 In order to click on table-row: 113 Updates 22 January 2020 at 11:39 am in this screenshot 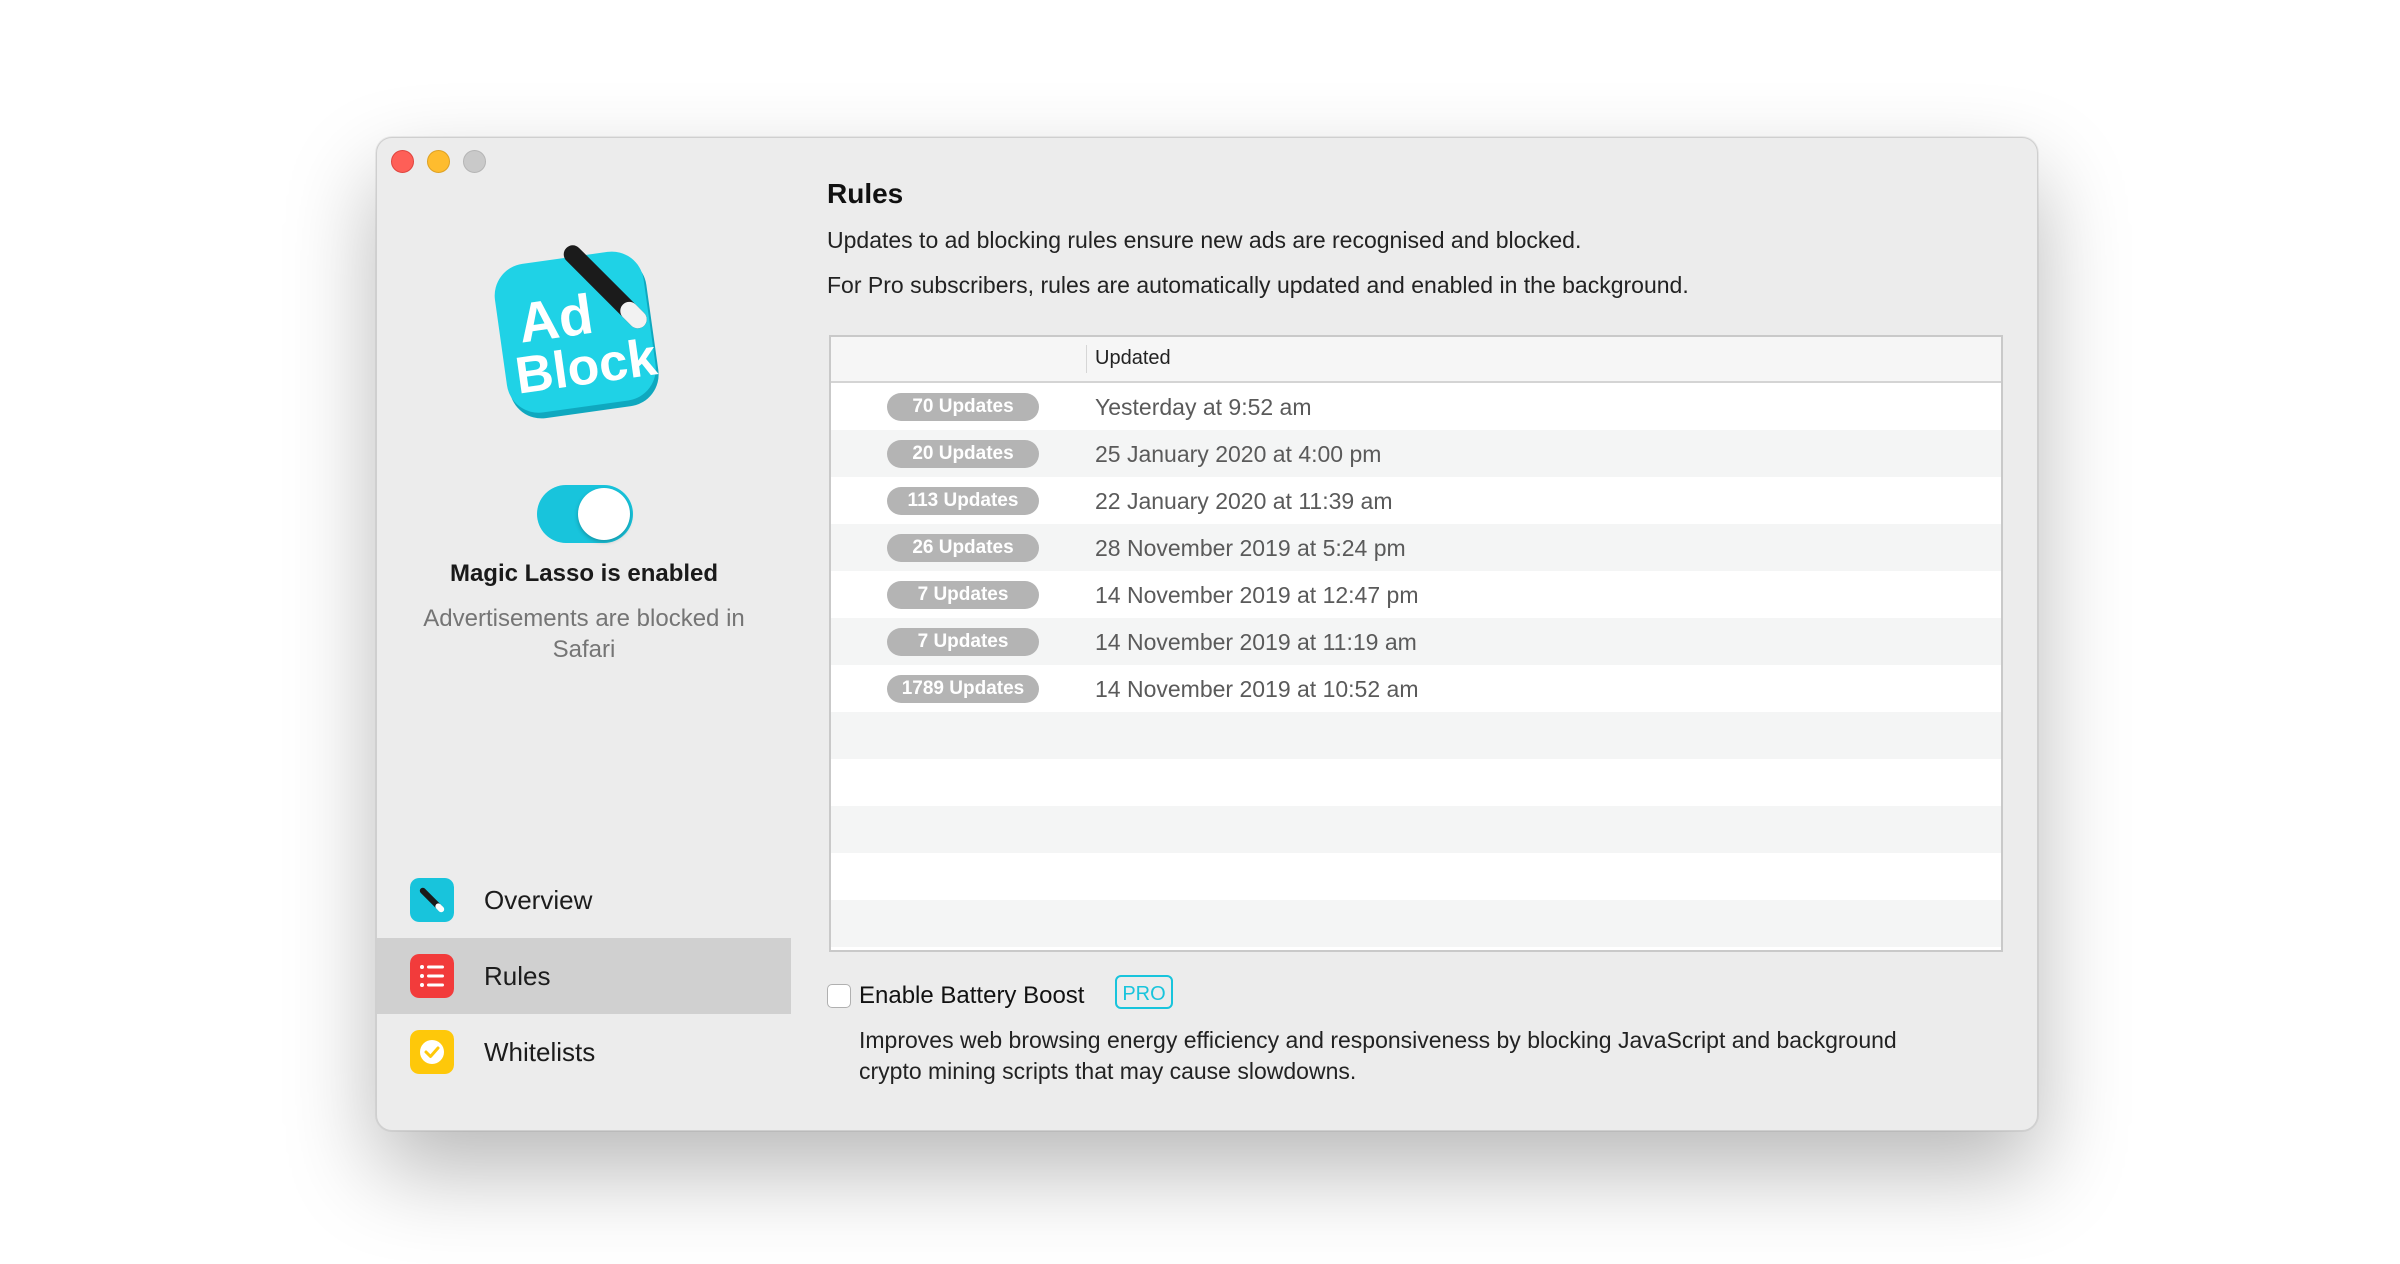, I will do `click(1416, 500)`.